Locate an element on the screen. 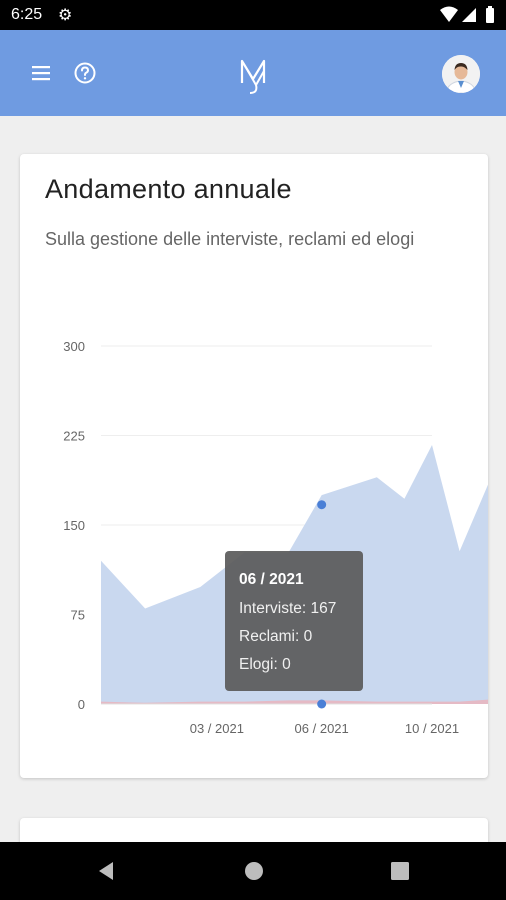 The image size is (506, 900). status-icons is located at coordinates (467, 14).